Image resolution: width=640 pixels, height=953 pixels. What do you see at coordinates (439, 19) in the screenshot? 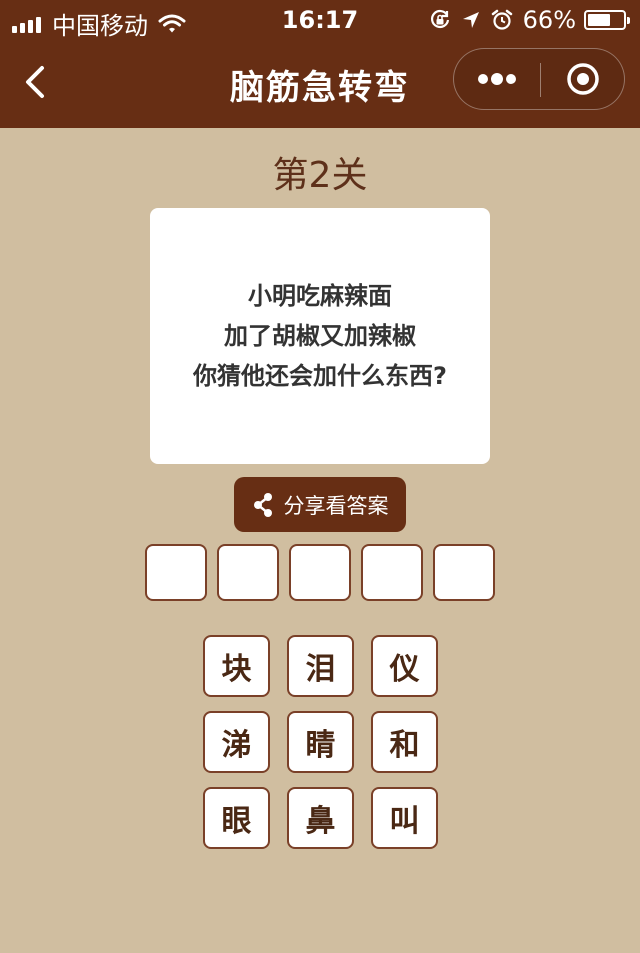
I see `orientation-lock-icon` at bounding box center [439, 19].